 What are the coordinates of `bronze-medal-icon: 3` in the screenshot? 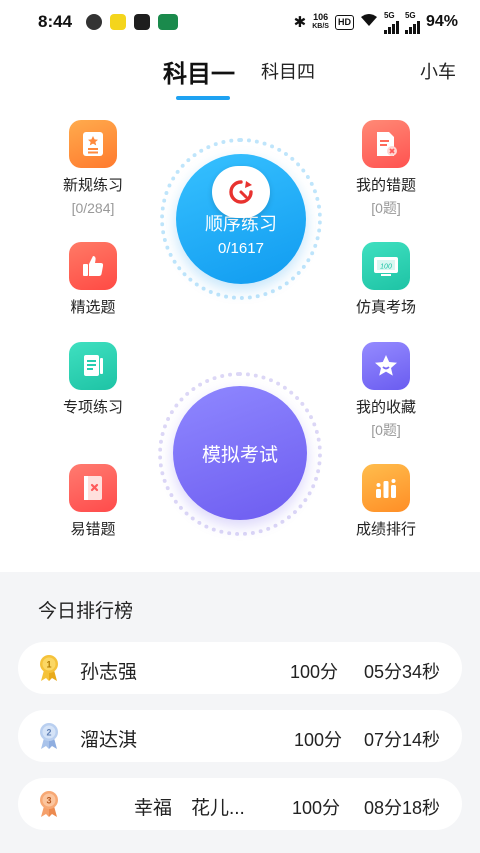 It's located at (49, 806).